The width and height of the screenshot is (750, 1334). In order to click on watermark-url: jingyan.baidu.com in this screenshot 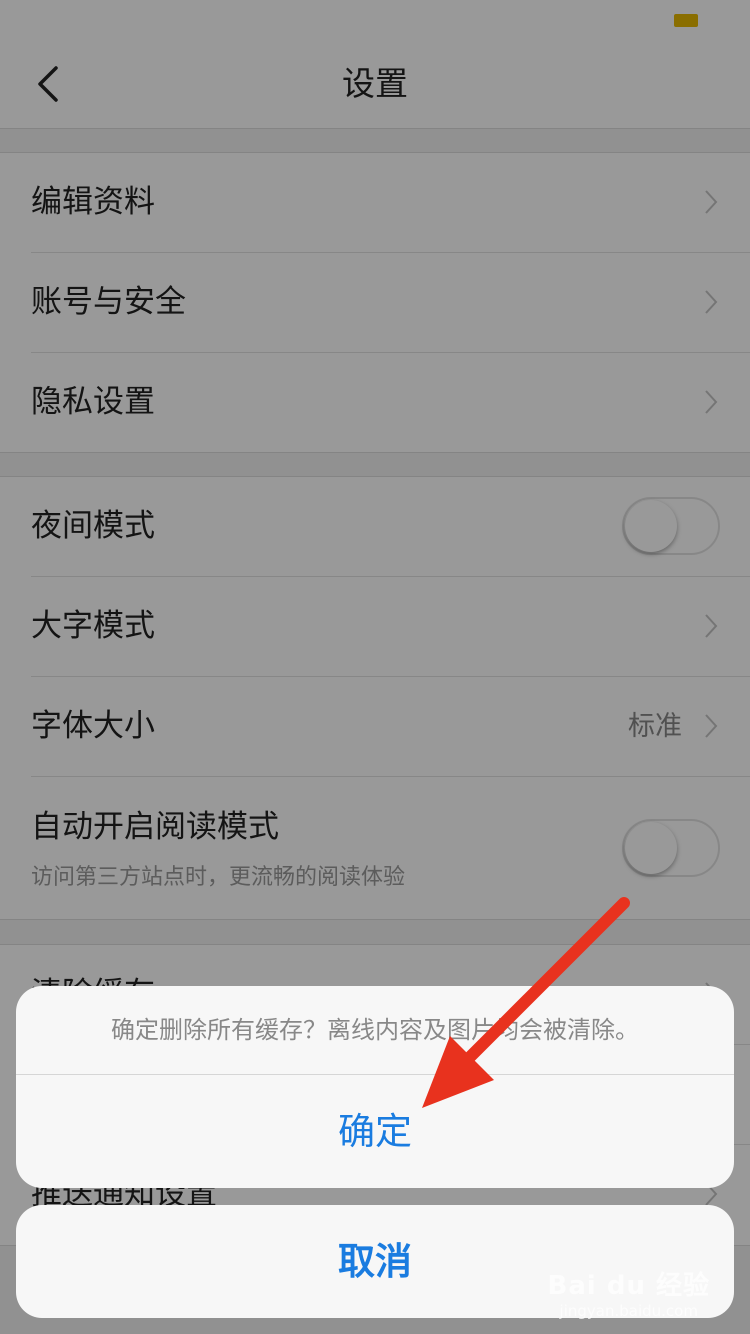, I will do `click(628, 1311)`.